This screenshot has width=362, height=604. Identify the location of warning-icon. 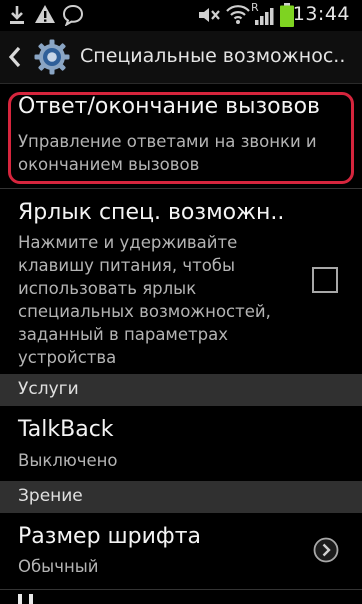
(45, 14).